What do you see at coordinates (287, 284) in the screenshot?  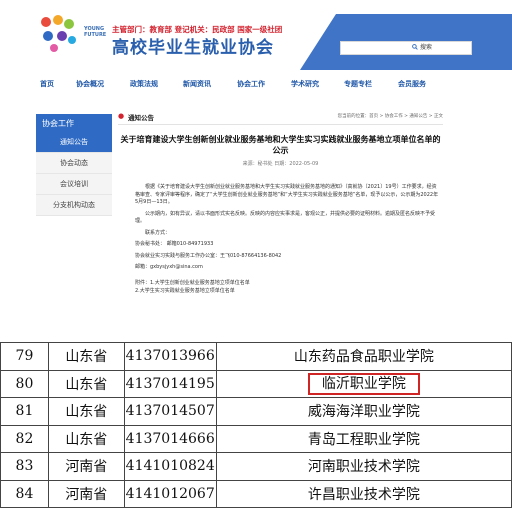 I see `attachment-link: 附件：1.大学生创新创业就业服务基地立项单位名单` at bounding box center [287, 284].